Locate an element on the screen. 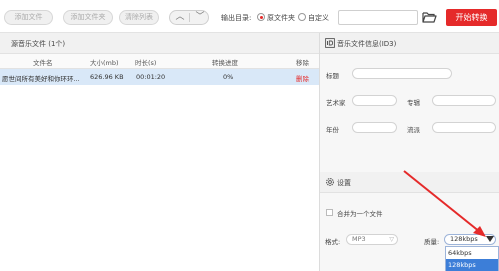 The image size is (499, 271). artist-label: 艺术家 is located at coordinates (336, 103).